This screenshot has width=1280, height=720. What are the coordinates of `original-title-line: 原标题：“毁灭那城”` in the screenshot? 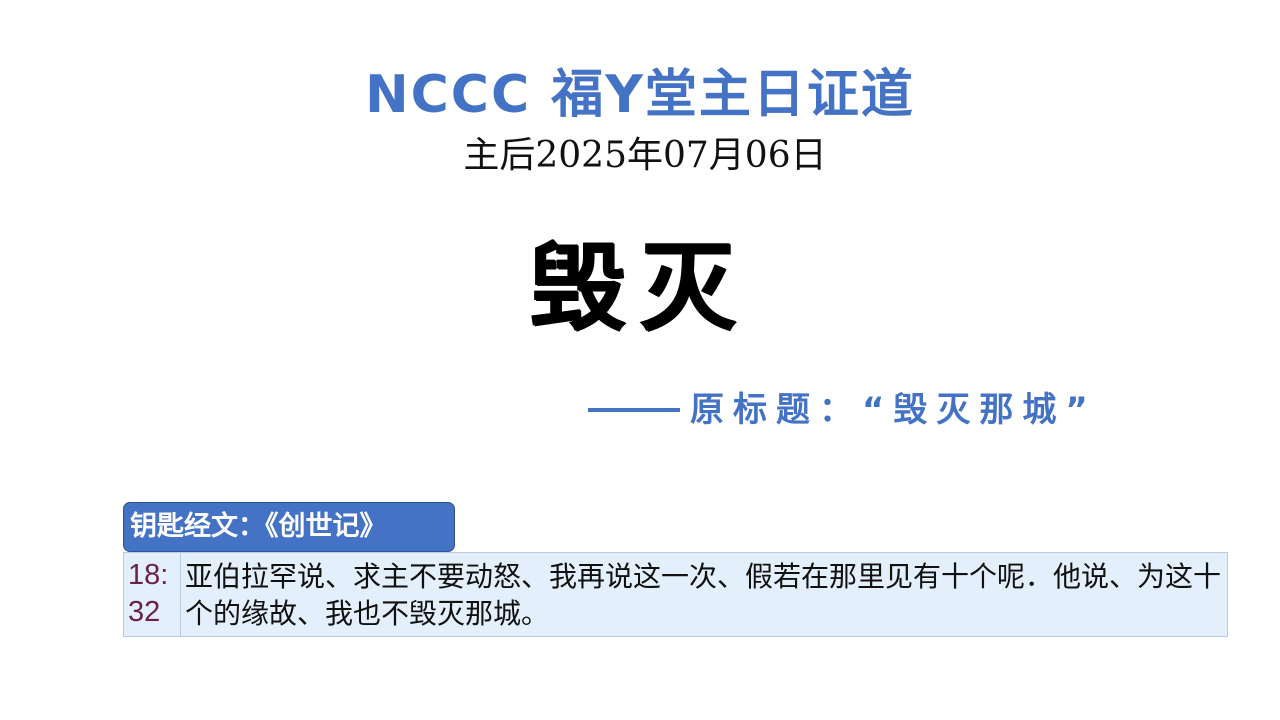 It's located at (842, 410).